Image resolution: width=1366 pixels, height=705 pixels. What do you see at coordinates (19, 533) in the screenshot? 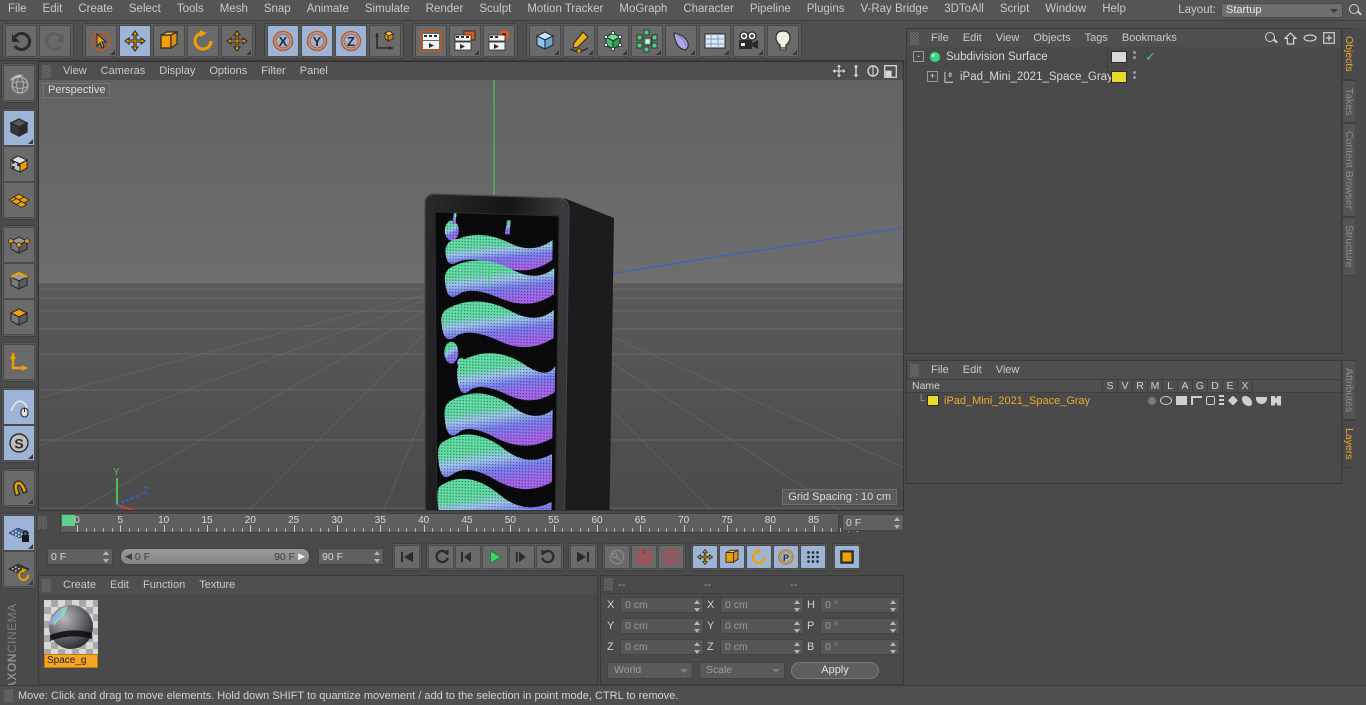
I see `workplane-lock-button` at bounding box center [19, 533].